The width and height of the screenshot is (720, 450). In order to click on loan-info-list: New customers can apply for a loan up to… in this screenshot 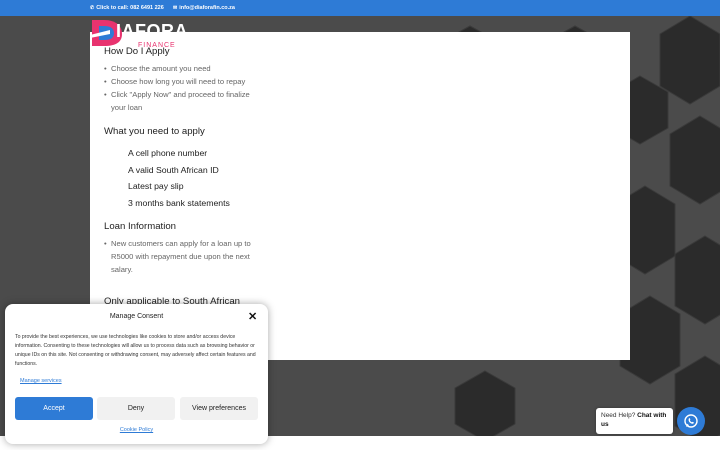, I will do `click(184, 256)`.